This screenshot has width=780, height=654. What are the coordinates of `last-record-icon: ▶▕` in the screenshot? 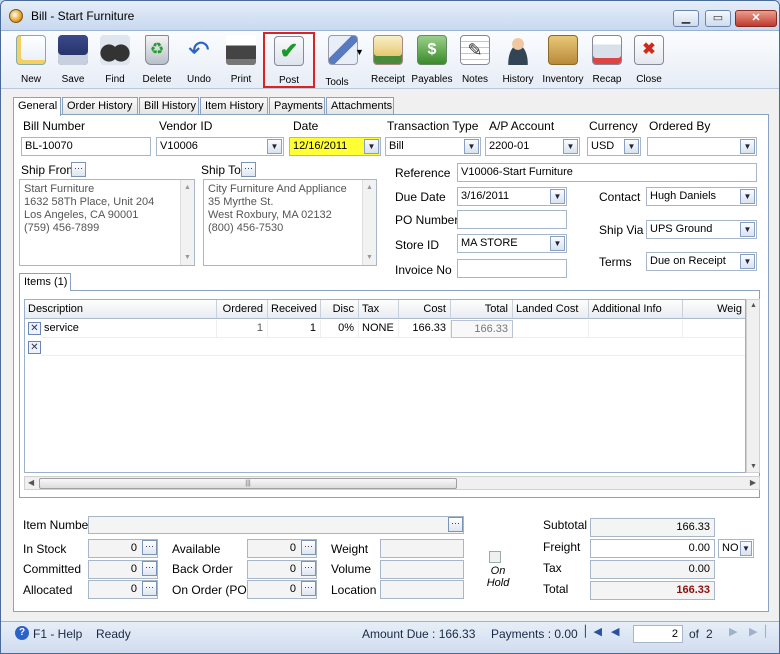 It's located at (757, 631).